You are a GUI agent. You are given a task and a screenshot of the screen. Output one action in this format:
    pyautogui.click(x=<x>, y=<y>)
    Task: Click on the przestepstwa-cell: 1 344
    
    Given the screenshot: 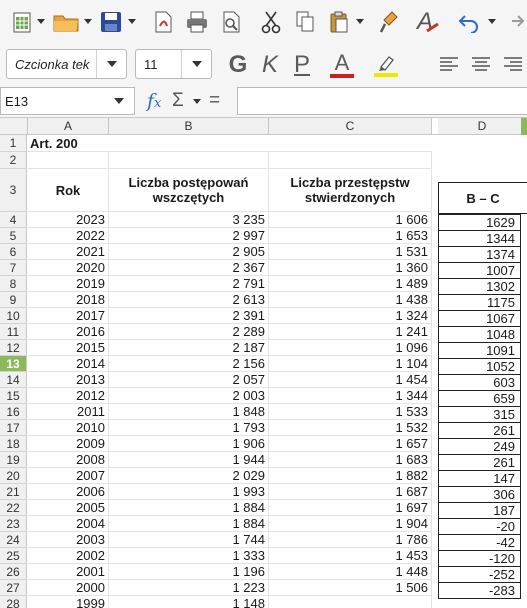 What is the action you would take?
    pyautogui.click(x=350, y=396)
    